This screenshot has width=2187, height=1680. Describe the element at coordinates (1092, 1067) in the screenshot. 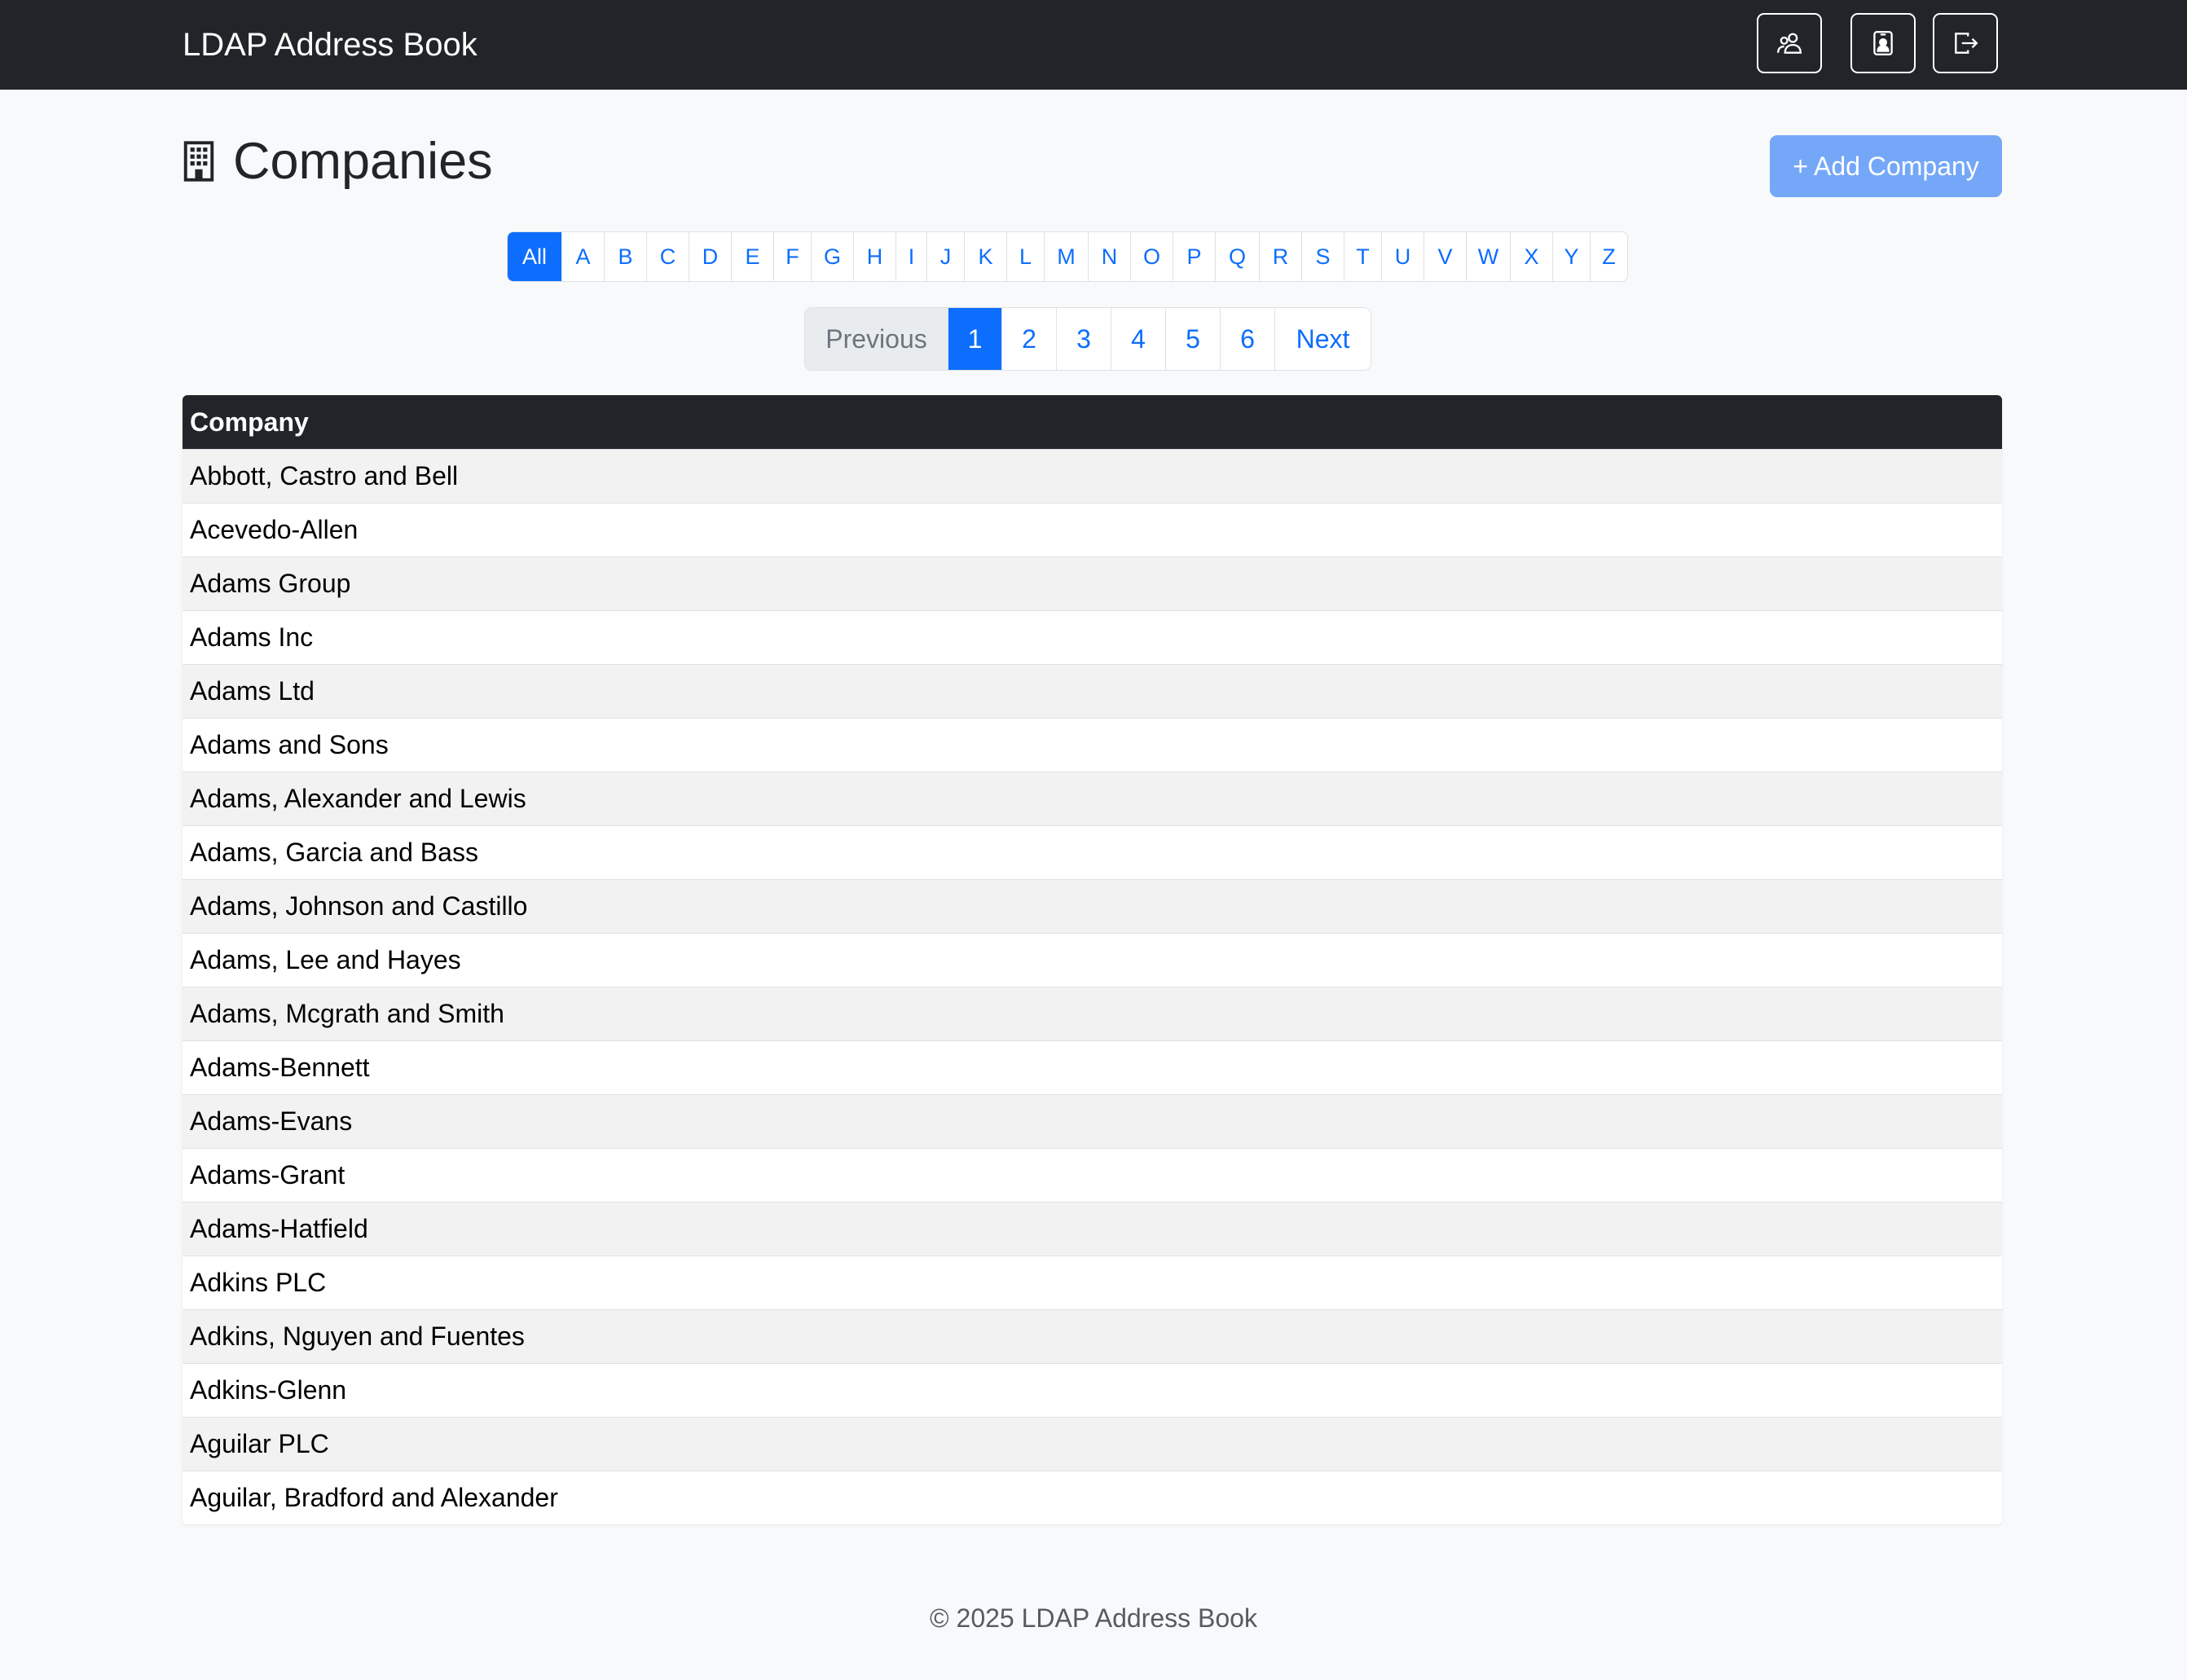

I see `table-row: Adams-Bennett` at that location.